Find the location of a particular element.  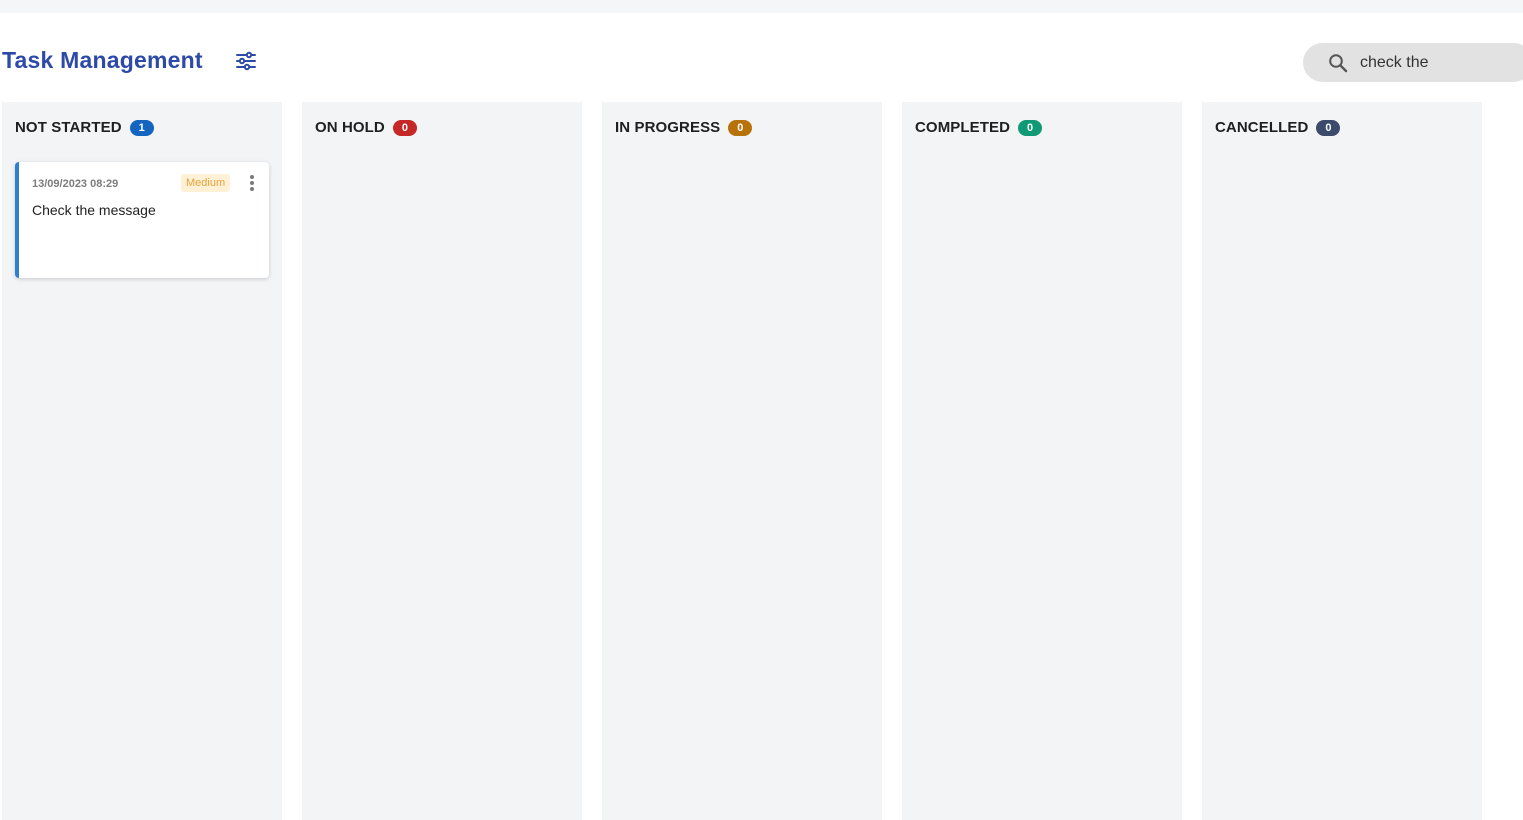

column-header: COMPLETED 0 is located at coordinates (979, 127).